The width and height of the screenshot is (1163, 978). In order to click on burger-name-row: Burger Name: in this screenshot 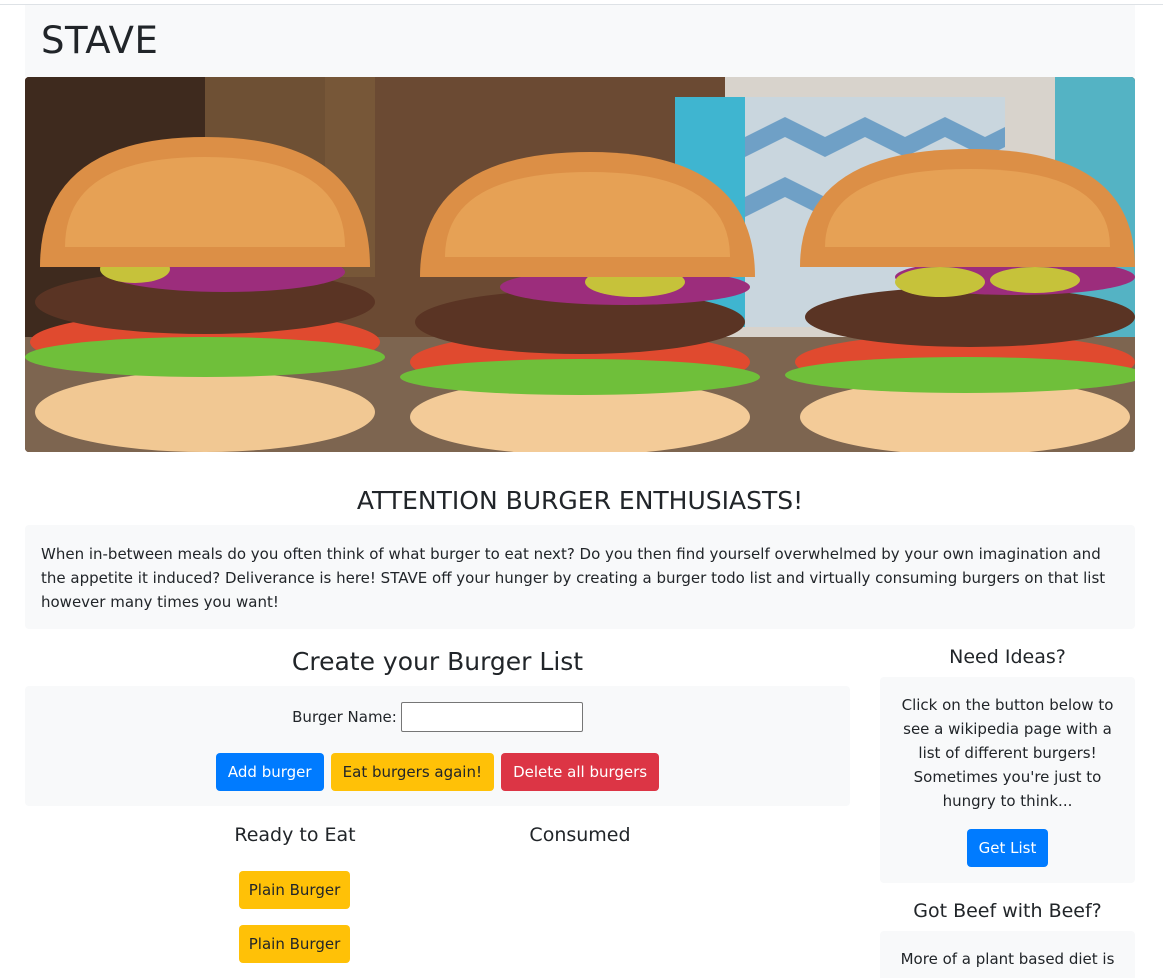, I will do `click(437, 717)`.